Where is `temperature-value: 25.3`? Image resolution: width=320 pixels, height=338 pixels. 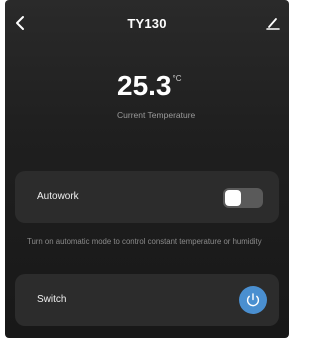
temperature-value: 25.3 is located at coordinates (144, 85).